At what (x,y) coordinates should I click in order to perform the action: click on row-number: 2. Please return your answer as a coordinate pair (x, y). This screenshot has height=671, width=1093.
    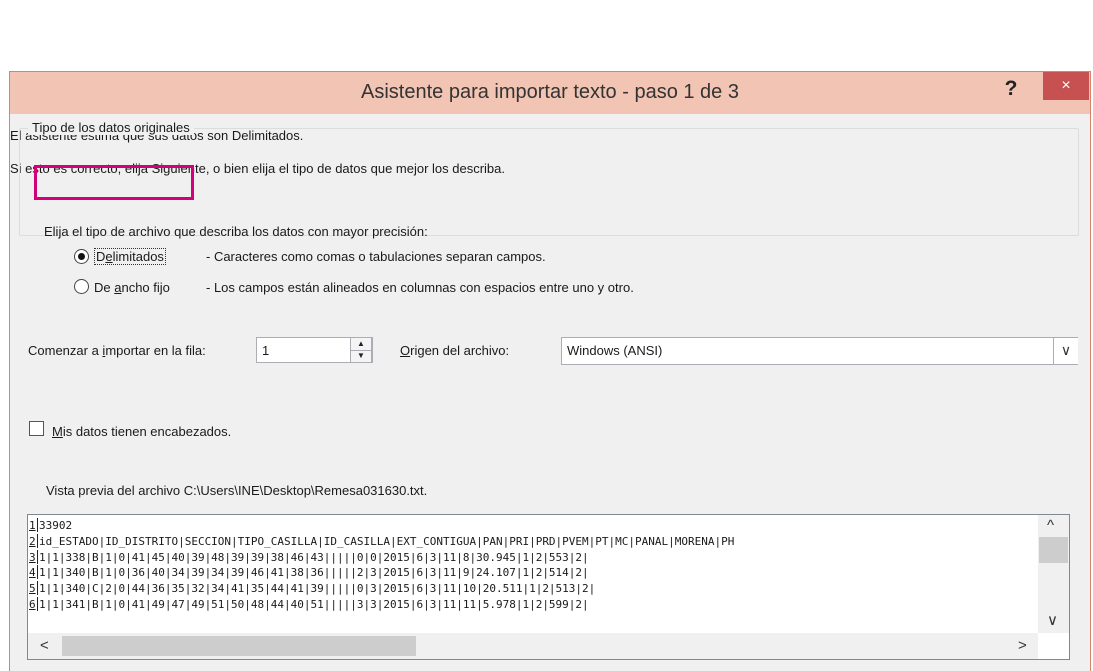
    Looking at the image, I should click on (32, 541).